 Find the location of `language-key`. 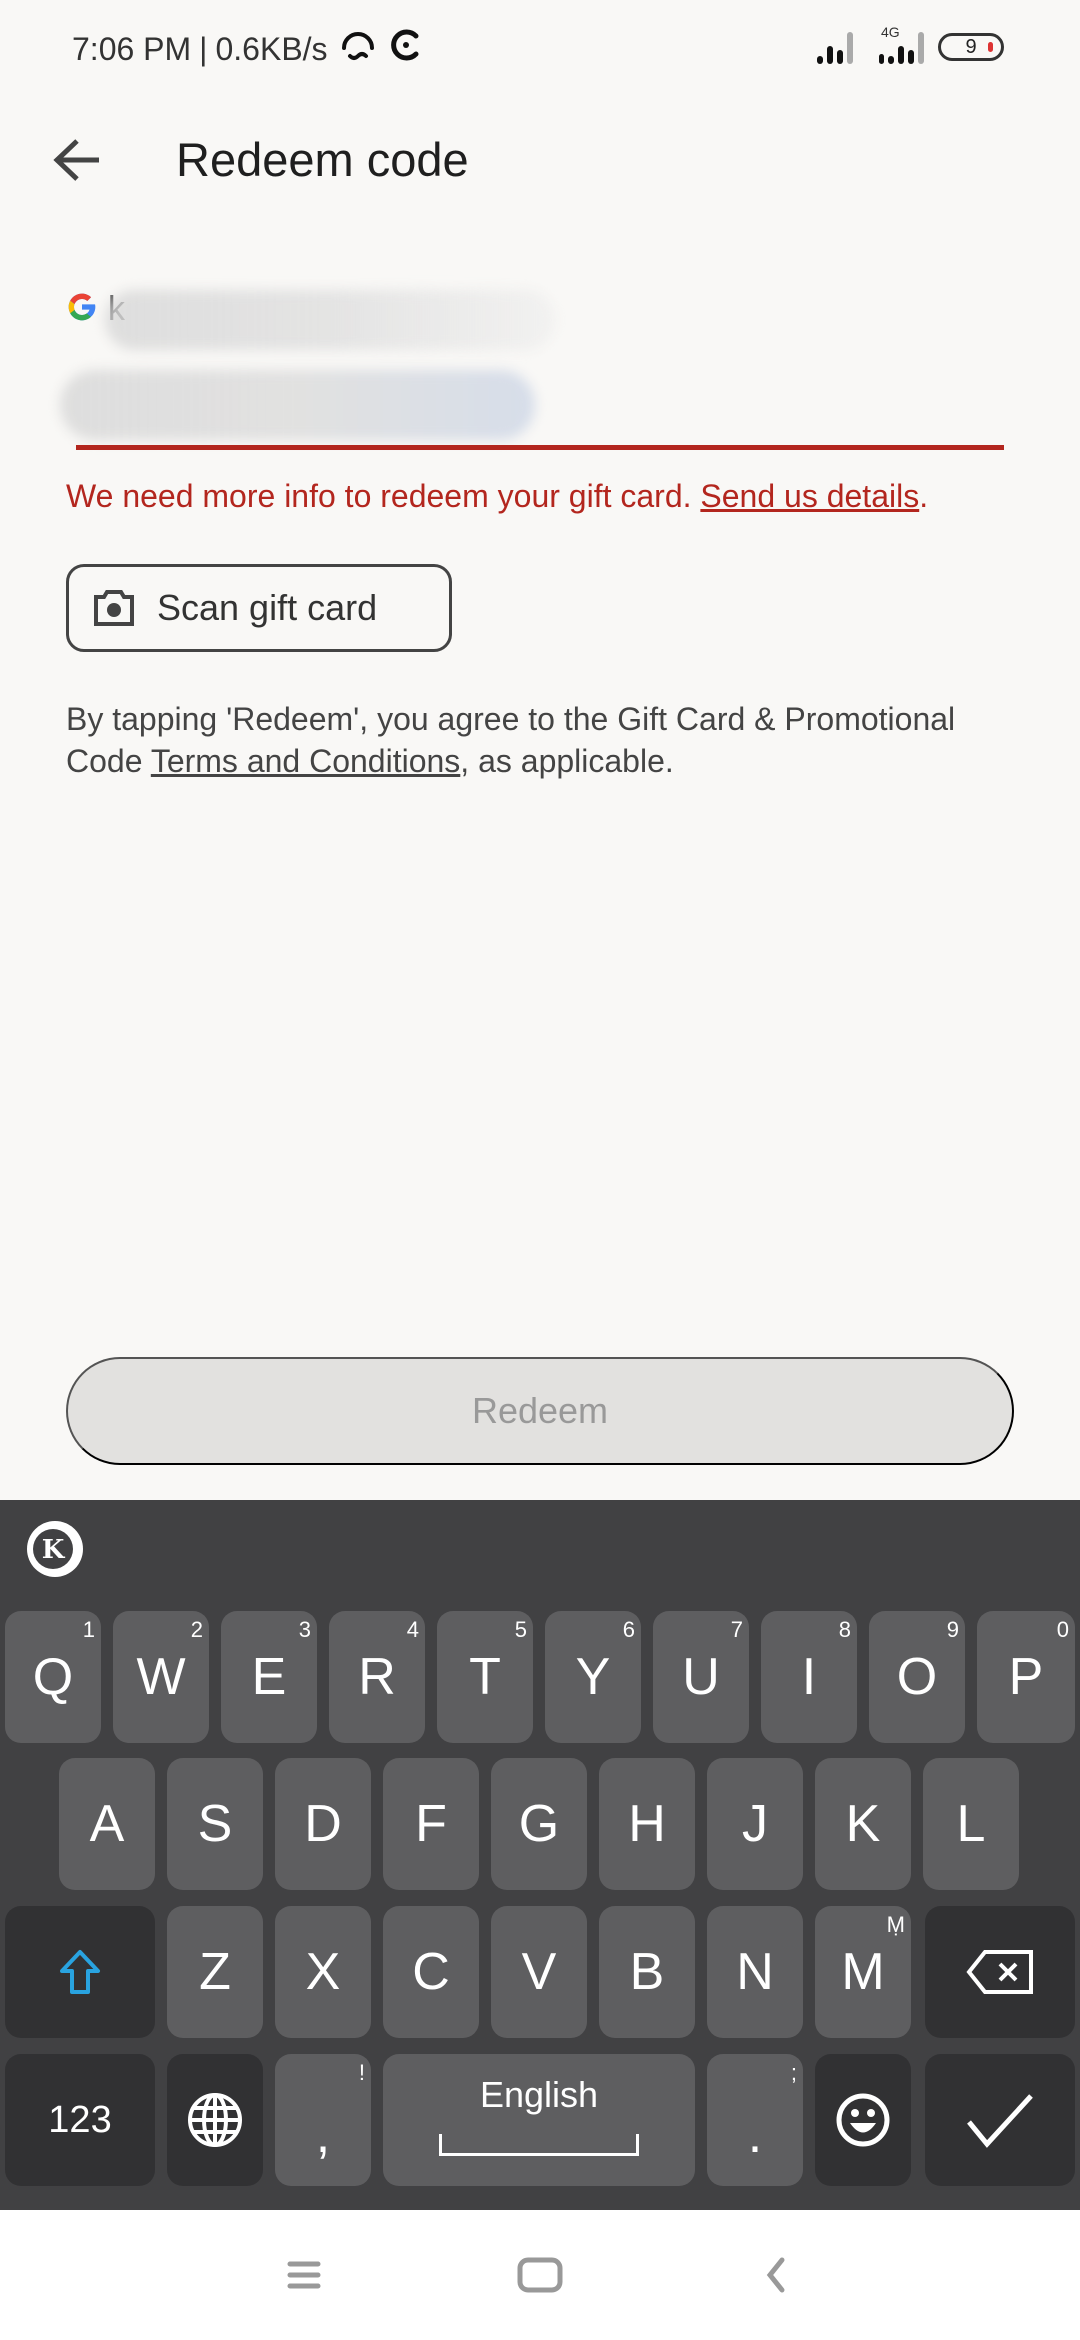

language-key is located at coordinates (215, 2120).